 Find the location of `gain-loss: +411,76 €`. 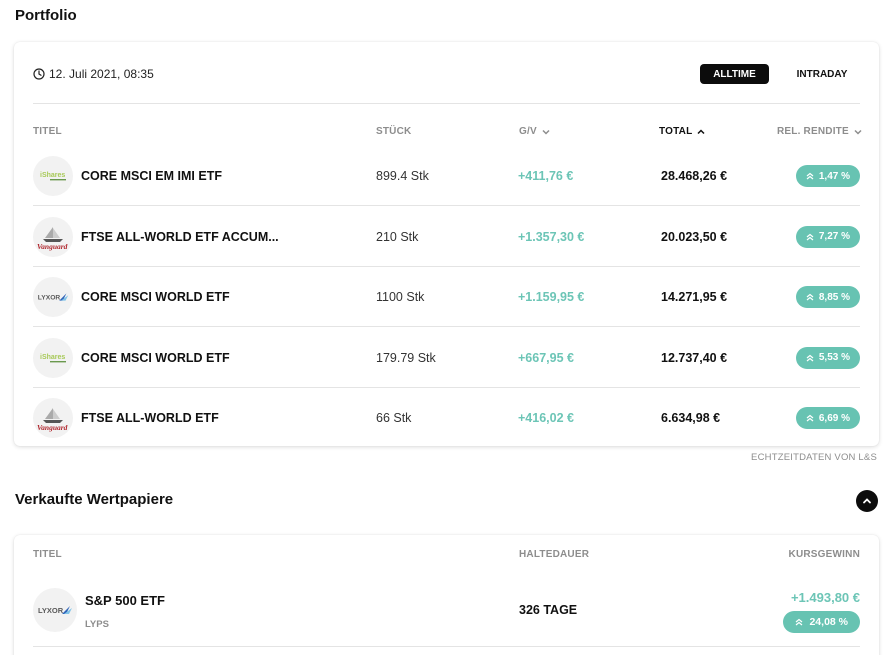

gain-loss: +411,76 € is located at coordinates (546, 176).